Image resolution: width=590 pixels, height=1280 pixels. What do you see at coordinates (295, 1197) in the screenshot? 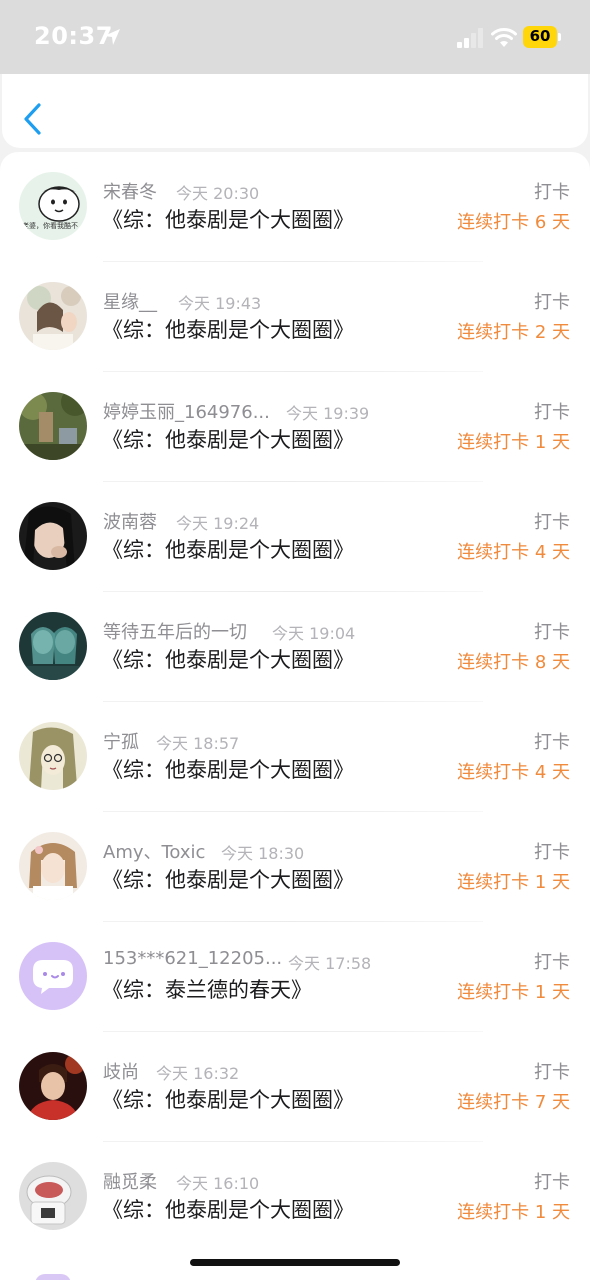
I see `list-item: 融觅柔 今天 16:10 《综：他泰剧是个大圈圈》 打卡 连续打卡 1 天` at bounding box center [295, 1197].